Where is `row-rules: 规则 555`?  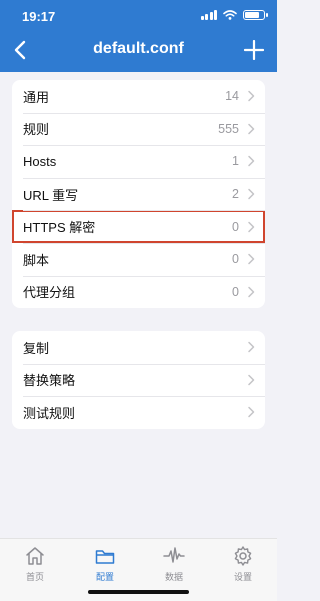
row-rules: 规则 555 is located at coordinates (138, 129).